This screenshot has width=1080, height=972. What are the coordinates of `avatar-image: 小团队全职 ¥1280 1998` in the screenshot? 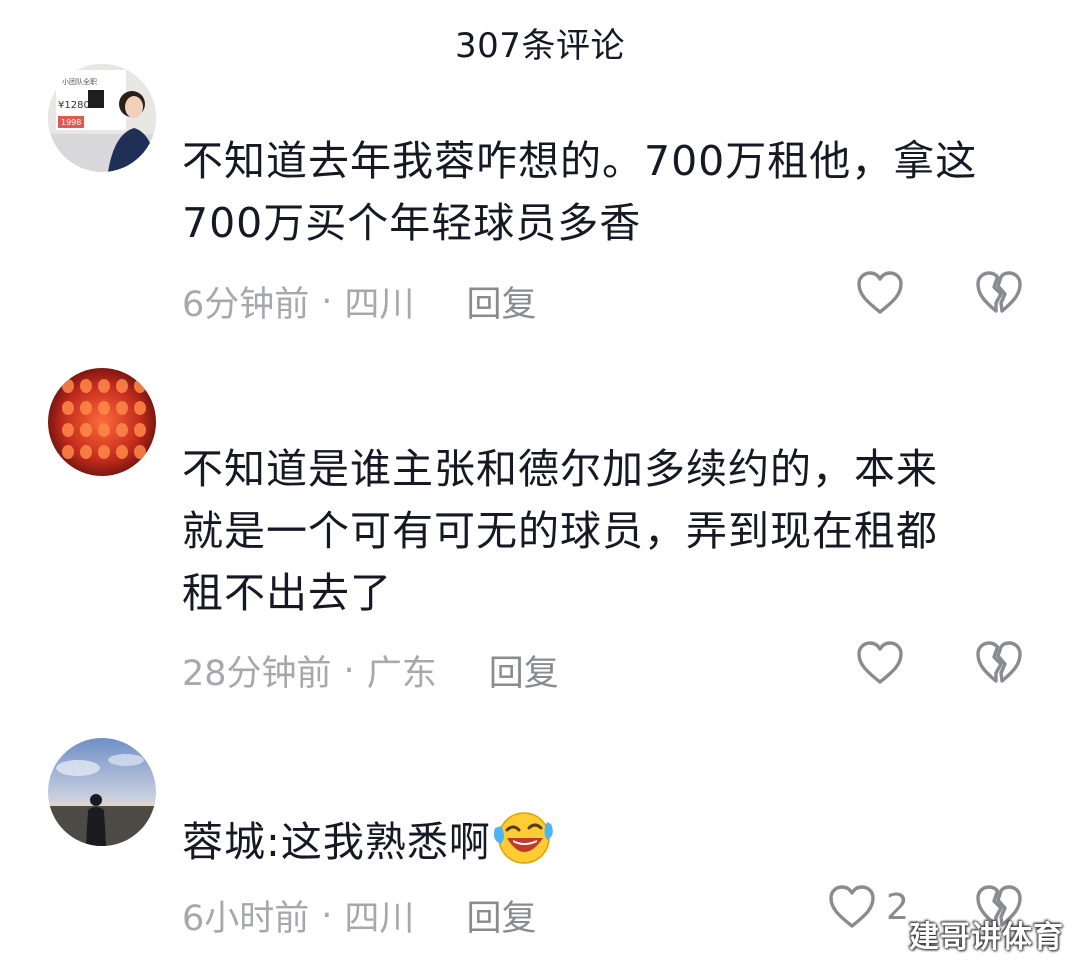 It's located at (102, 118).